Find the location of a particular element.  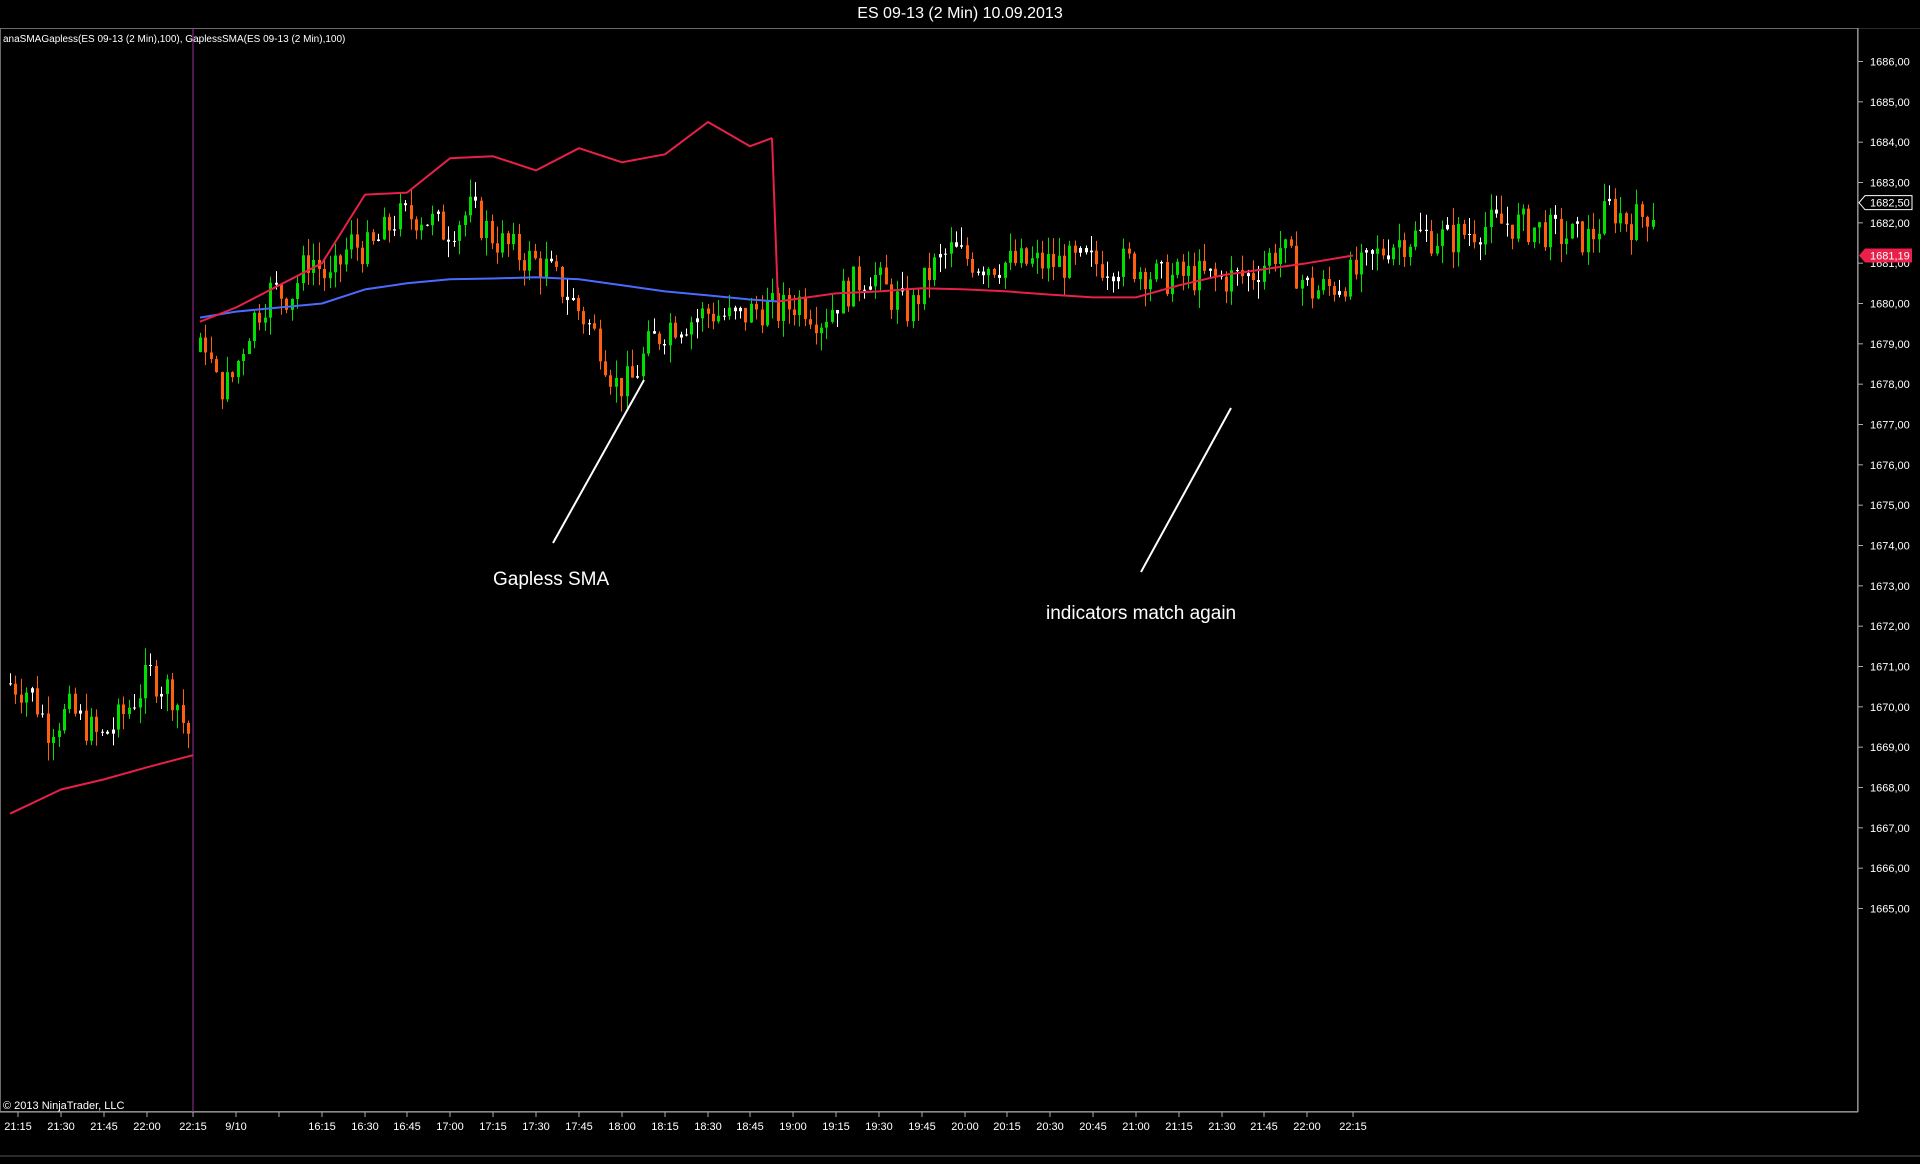

annotation-gapless-sma: Gapless SMA is located at coordinates (551, 579).